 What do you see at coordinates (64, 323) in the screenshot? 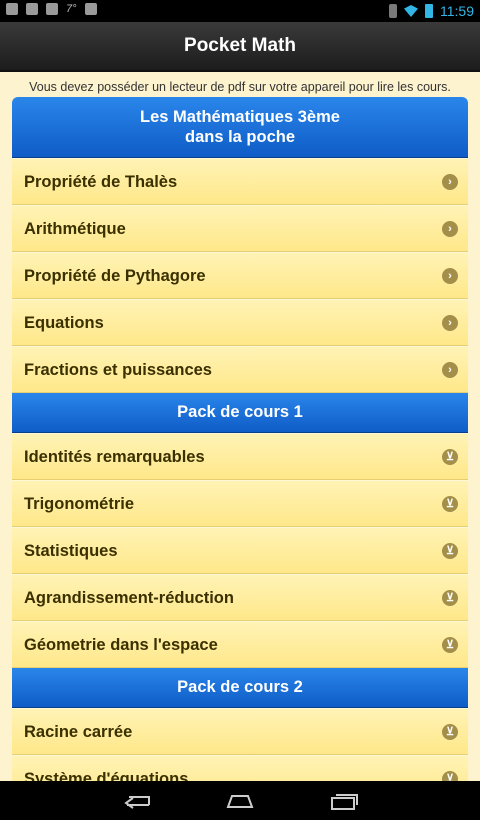
I see `list-item-label: Equations` at bounding box center [64, 323].